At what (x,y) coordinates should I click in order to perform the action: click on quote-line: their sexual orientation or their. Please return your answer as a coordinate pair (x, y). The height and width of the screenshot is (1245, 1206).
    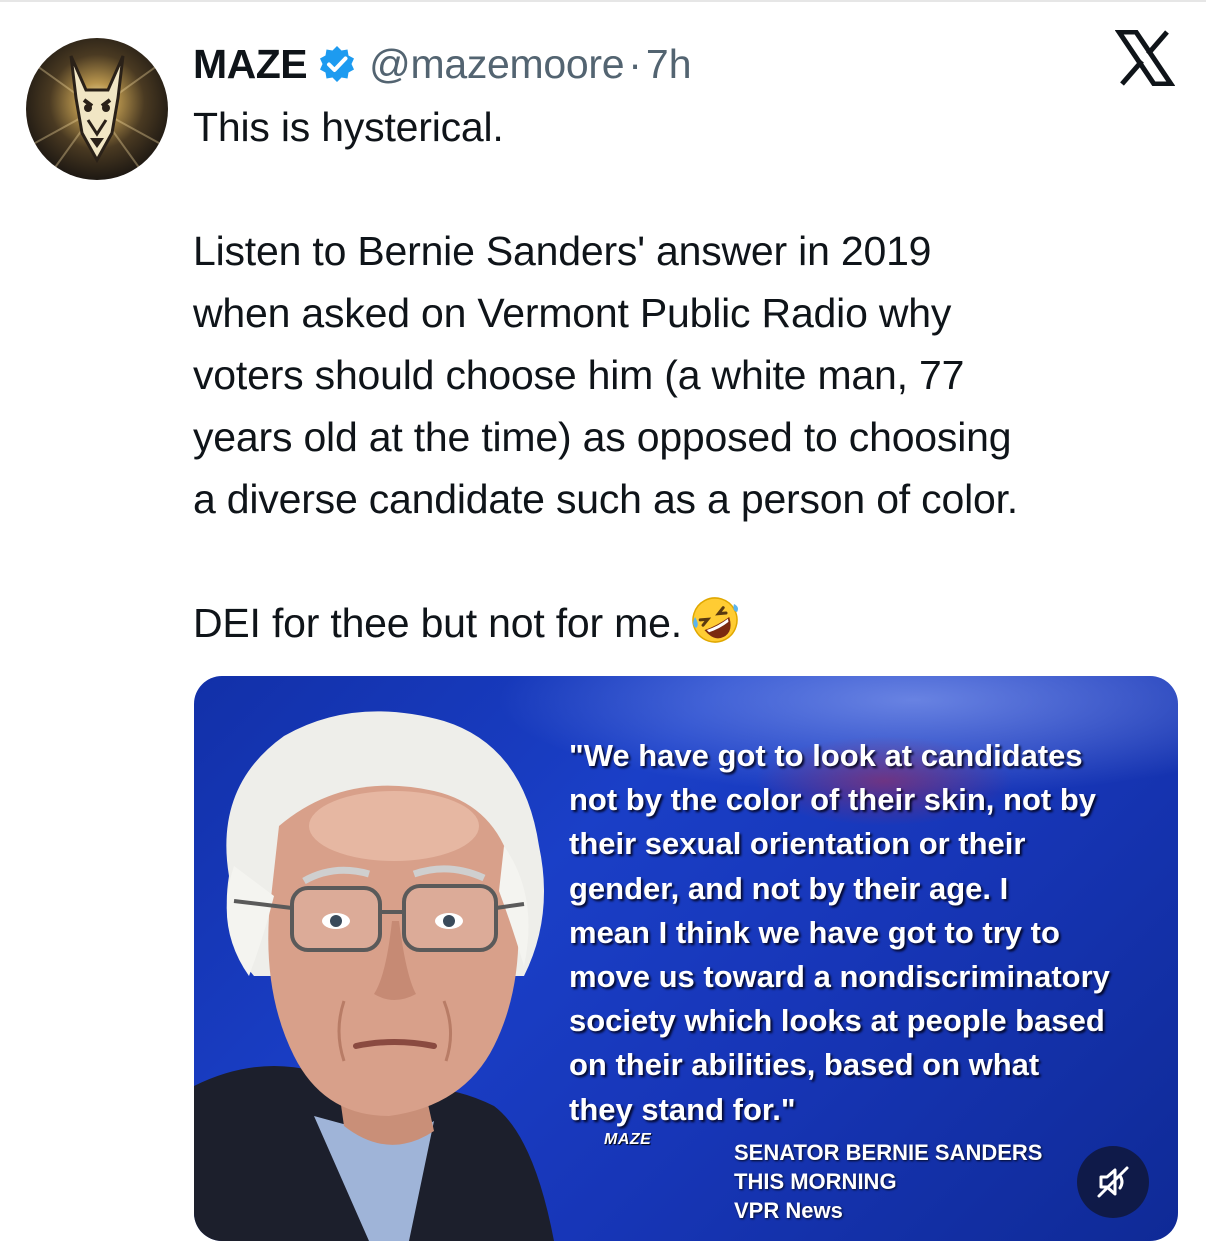
    Looking at the image, I should click on (797, 844).